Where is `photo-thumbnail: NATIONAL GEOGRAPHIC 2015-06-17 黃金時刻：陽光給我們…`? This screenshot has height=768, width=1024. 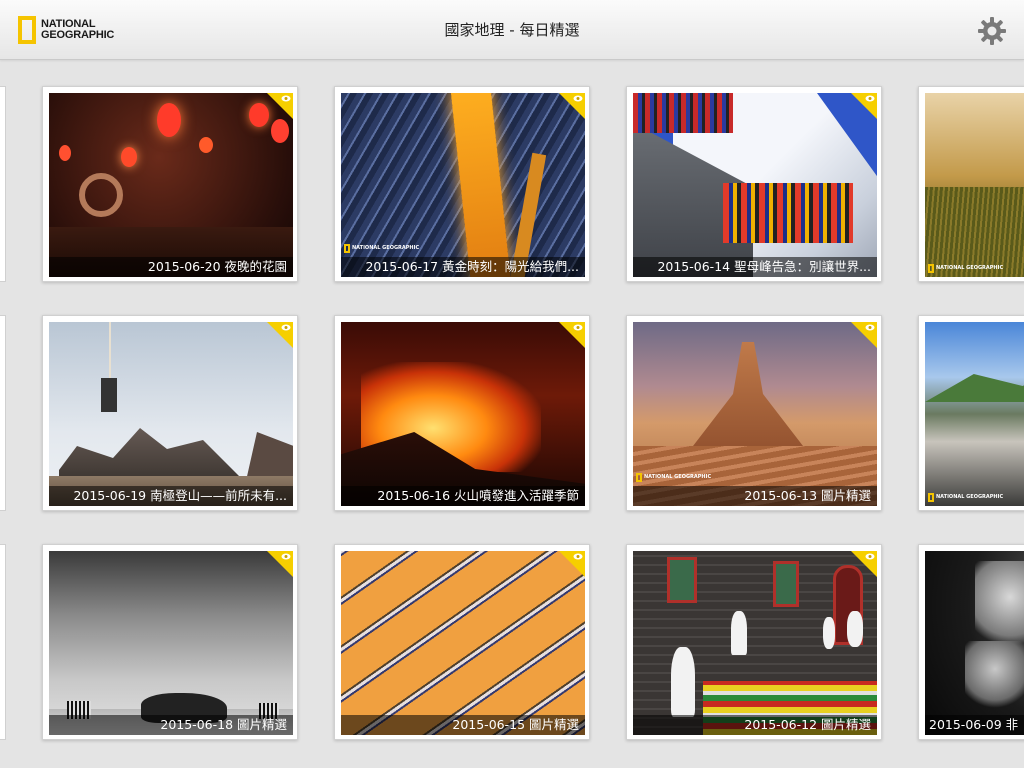 photo-thumbnail: NATIONAL GEOGRAPHIC 2015-06-17 黃金時刻：陽光給我們… is located at coordinates (463, 185).